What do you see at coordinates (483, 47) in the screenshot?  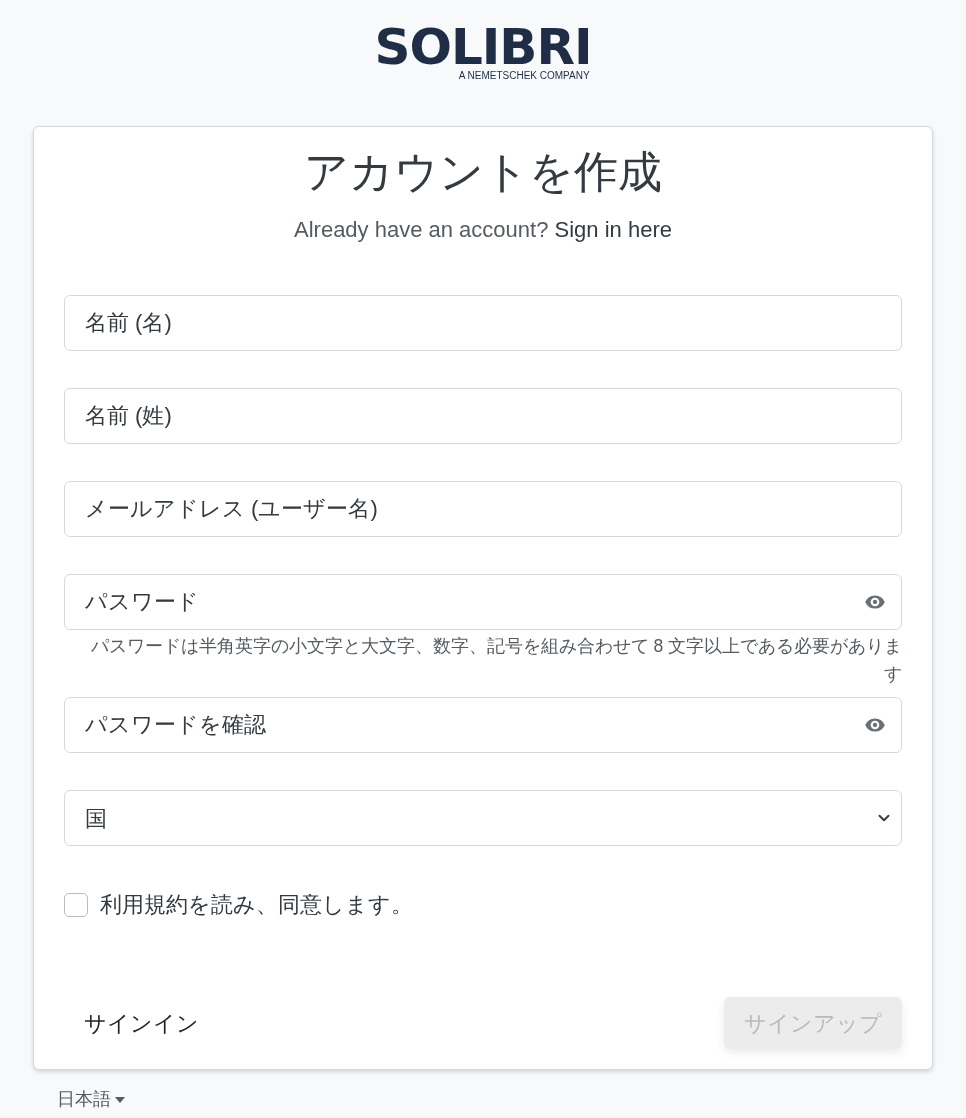 I see `logo-wordmark: SOLIBRI` at bounding box center [483, 47].